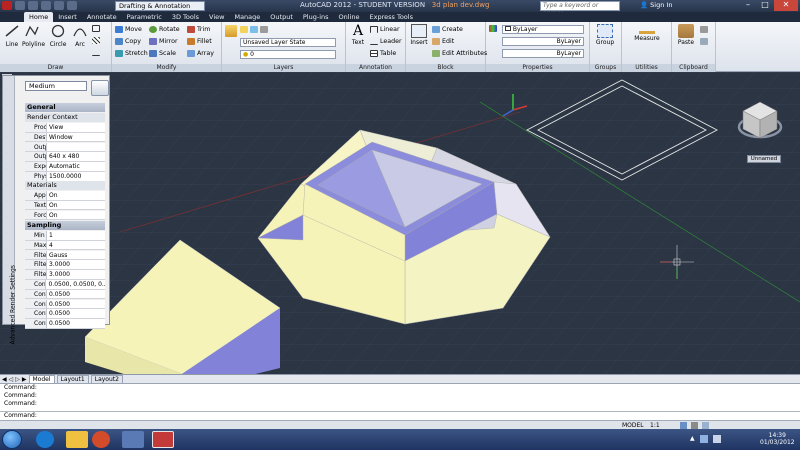 Image resolution: width=800 pixels, height=450 pixels. What do you see at coordinates (349, 17) in the screenshot?
I see `tab-online: Online` at bounding box center [349, 17].